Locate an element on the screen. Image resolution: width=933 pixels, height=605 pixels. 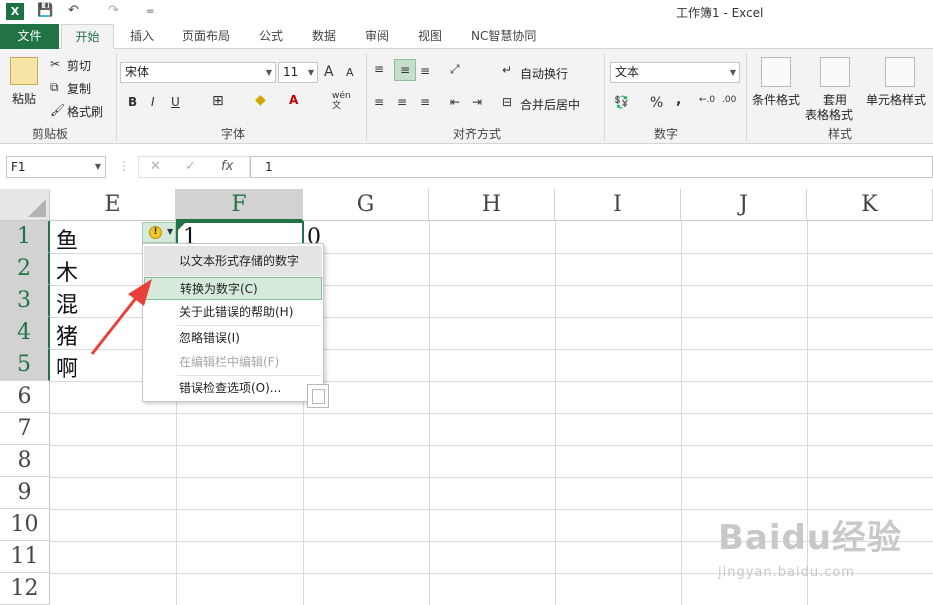
arrow-shaft is located at coordinates (116, 323).